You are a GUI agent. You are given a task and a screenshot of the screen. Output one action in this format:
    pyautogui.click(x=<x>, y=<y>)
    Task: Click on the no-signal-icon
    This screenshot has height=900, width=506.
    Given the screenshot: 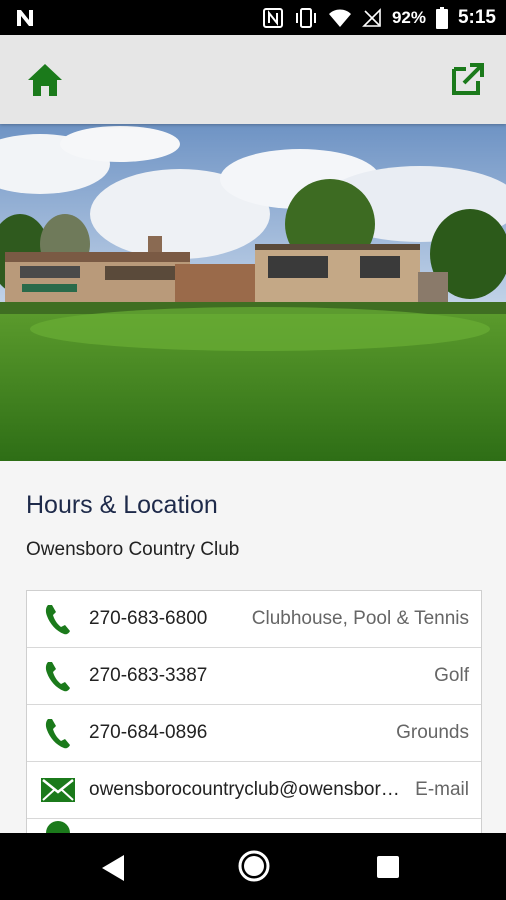 What is the action you would take?
    pyautogui.click(x=371, y=17)
    